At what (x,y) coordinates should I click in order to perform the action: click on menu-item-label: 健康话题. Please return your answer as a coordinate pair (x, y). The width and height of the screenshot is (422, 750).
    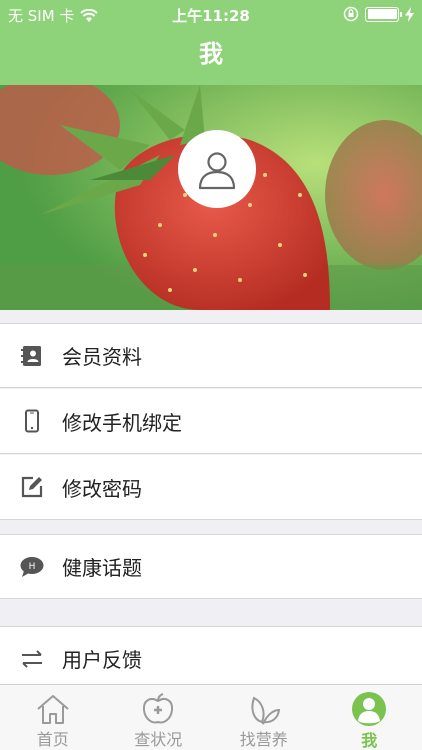
    Looking at the image, I should click on (102, 568).